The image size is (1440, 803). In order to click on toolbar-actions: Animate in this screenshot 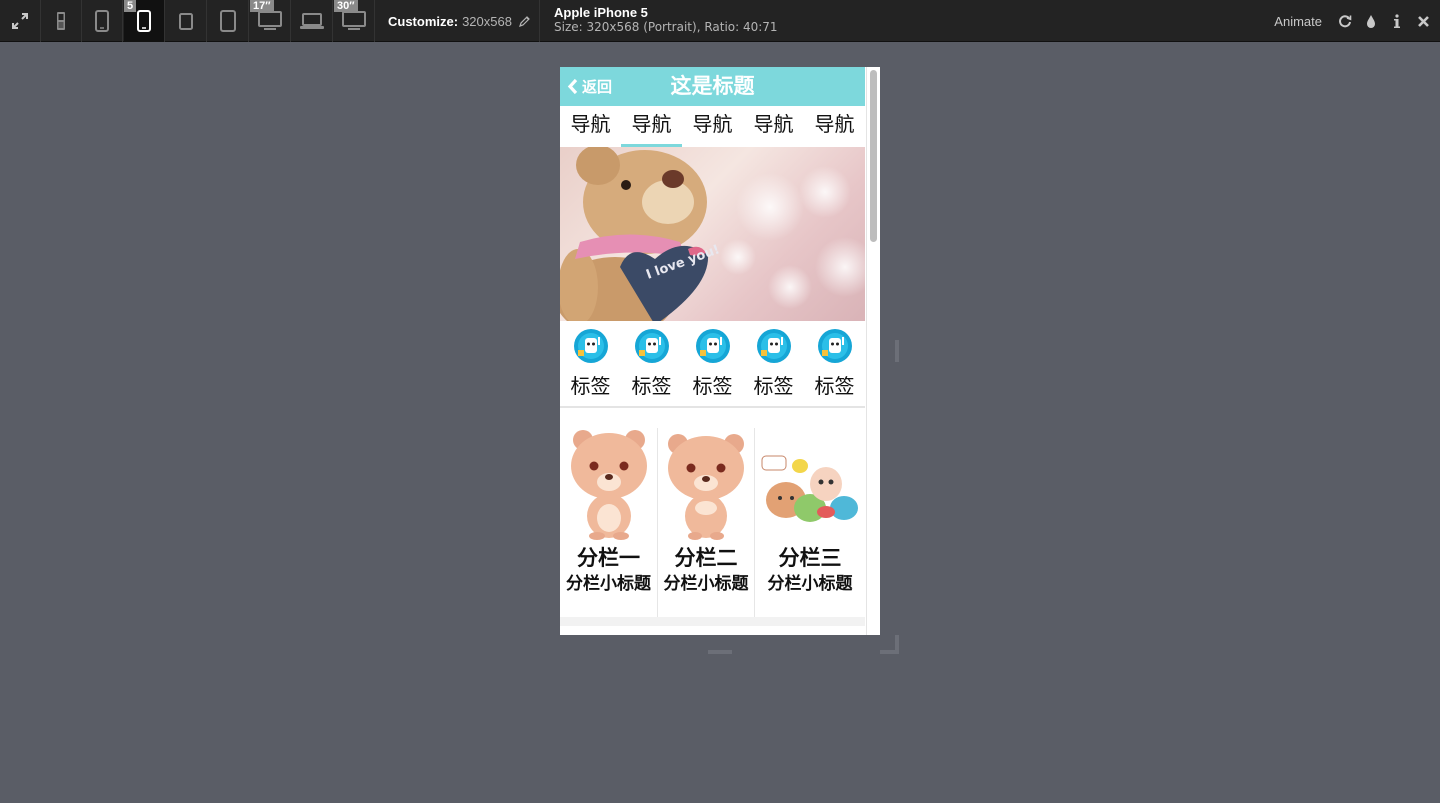, I will do `click(1352, 21)`.